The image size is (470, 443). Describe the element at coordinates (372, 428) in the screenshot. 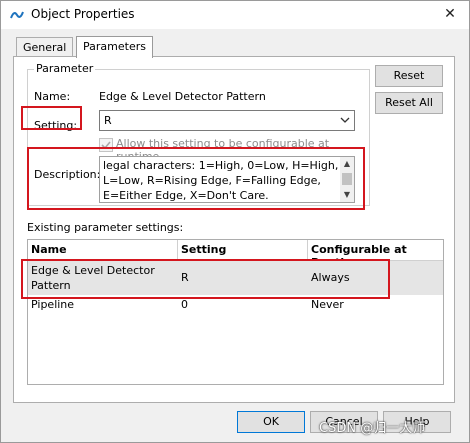

I see `watermark-text: CSDN @归一大师` at that location.